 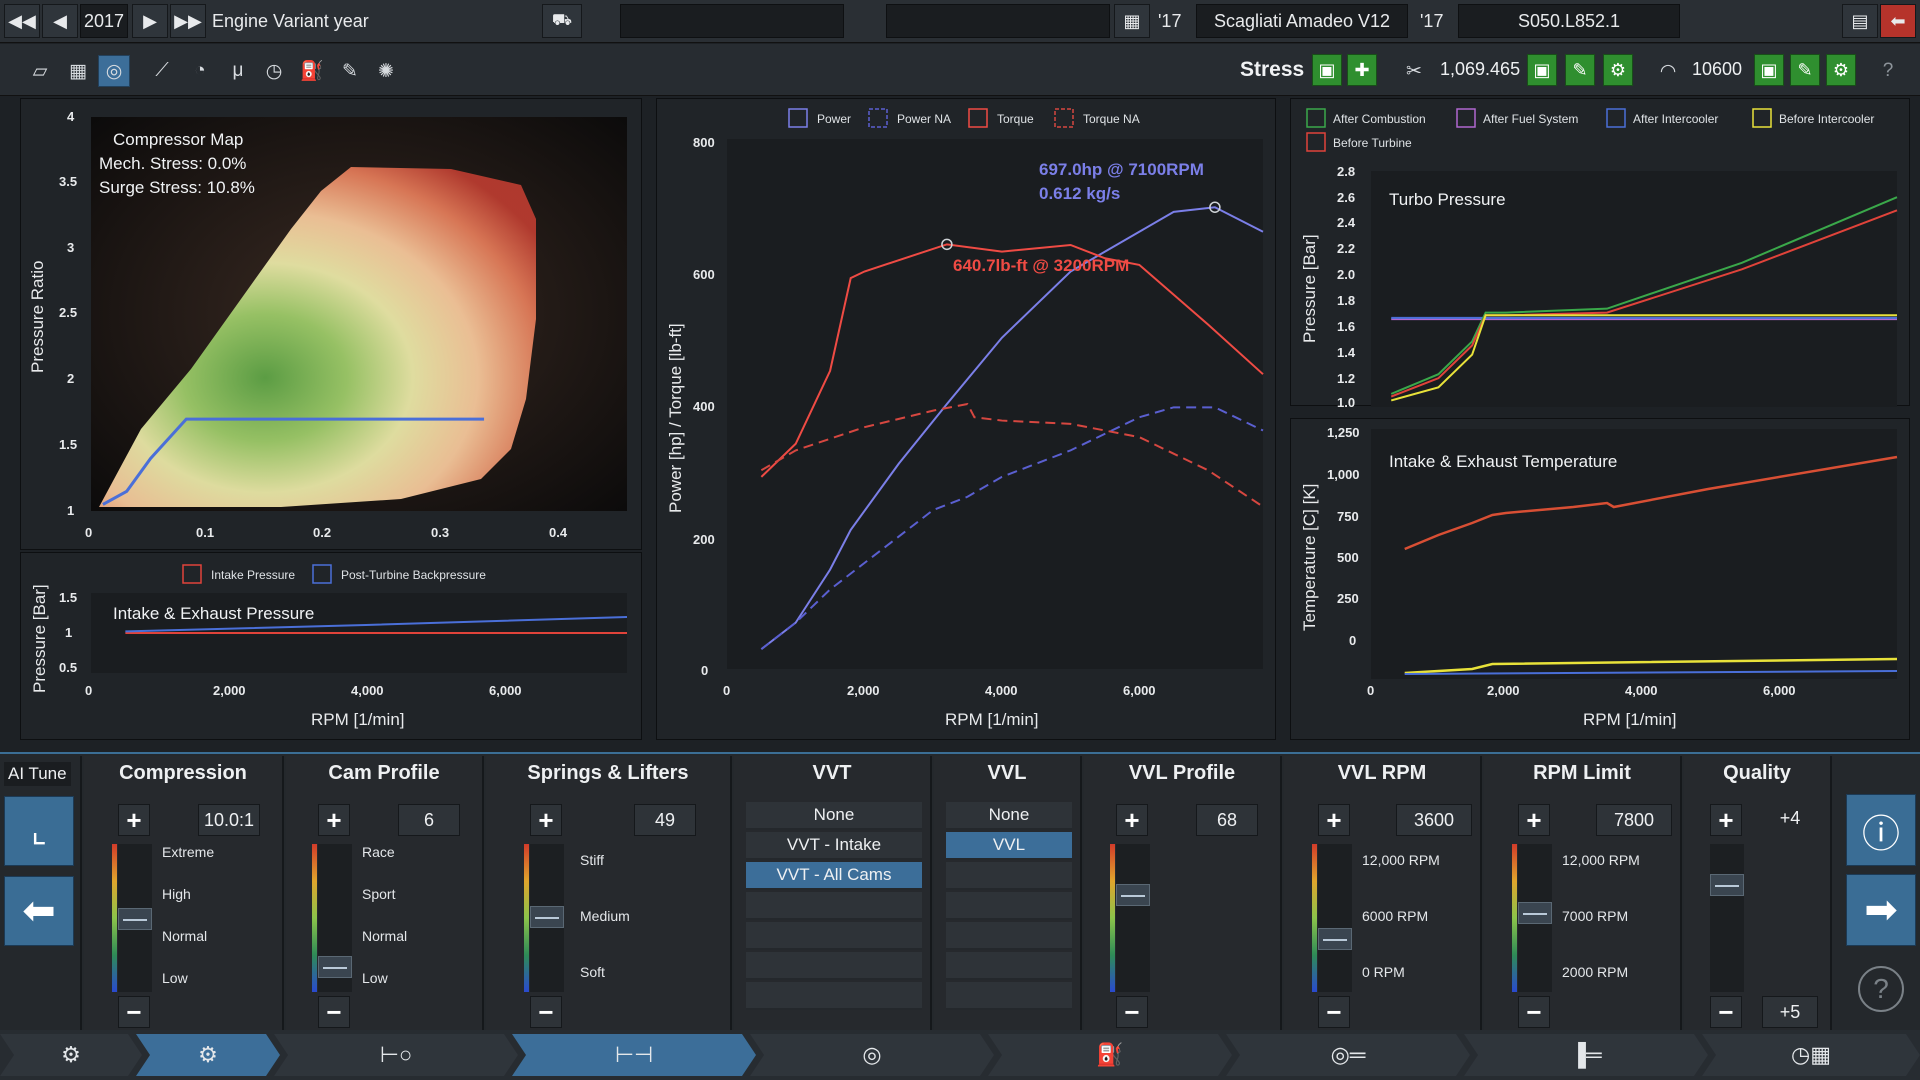 I want to click on nav-test: ◷▦, so click(x=1811, y=1055).